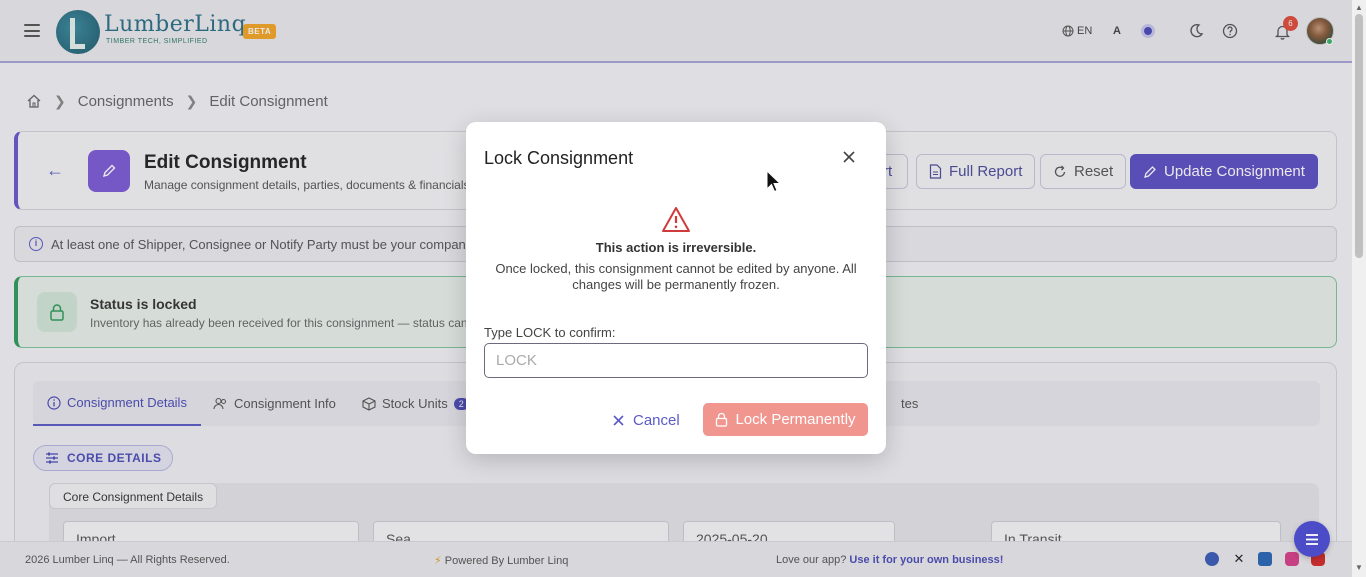 This screenshot has width=1366, height=577. I want to click on scroll-down-arrow-icon: ▼, so click(1359, 567).